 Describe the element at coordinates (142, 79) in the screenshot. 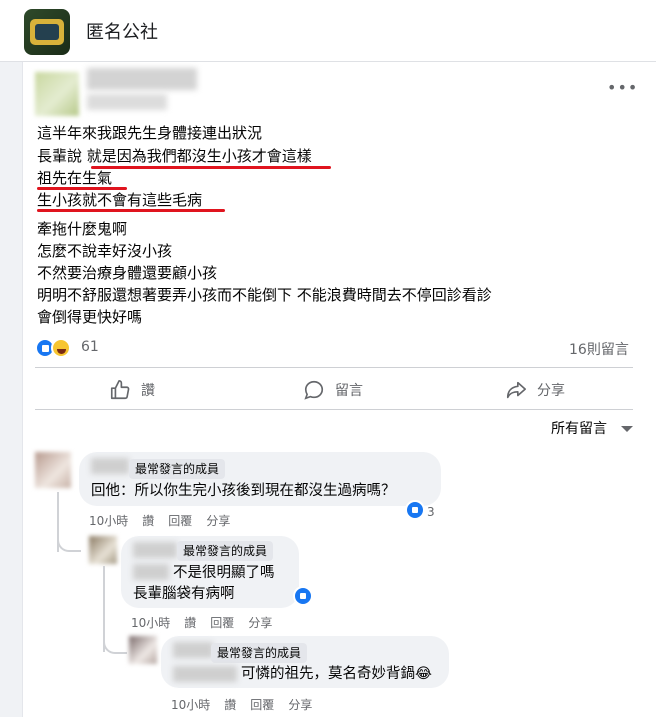

I see `author-name-redacted` at that location.